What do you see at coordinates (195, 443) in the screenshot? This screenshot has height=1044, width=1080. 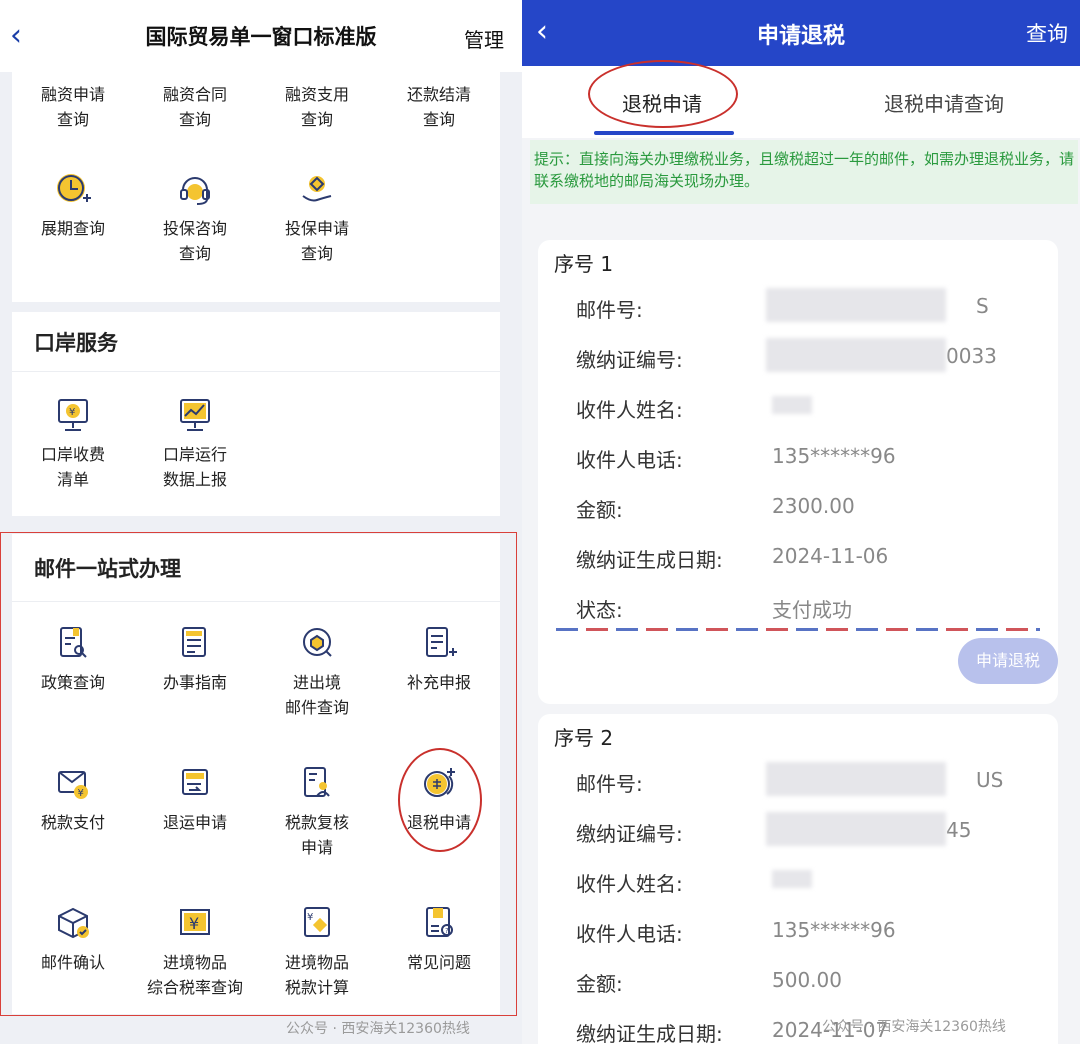 I see `port-item: 口岸运行 数据上报` at bounding box center [195, 443].